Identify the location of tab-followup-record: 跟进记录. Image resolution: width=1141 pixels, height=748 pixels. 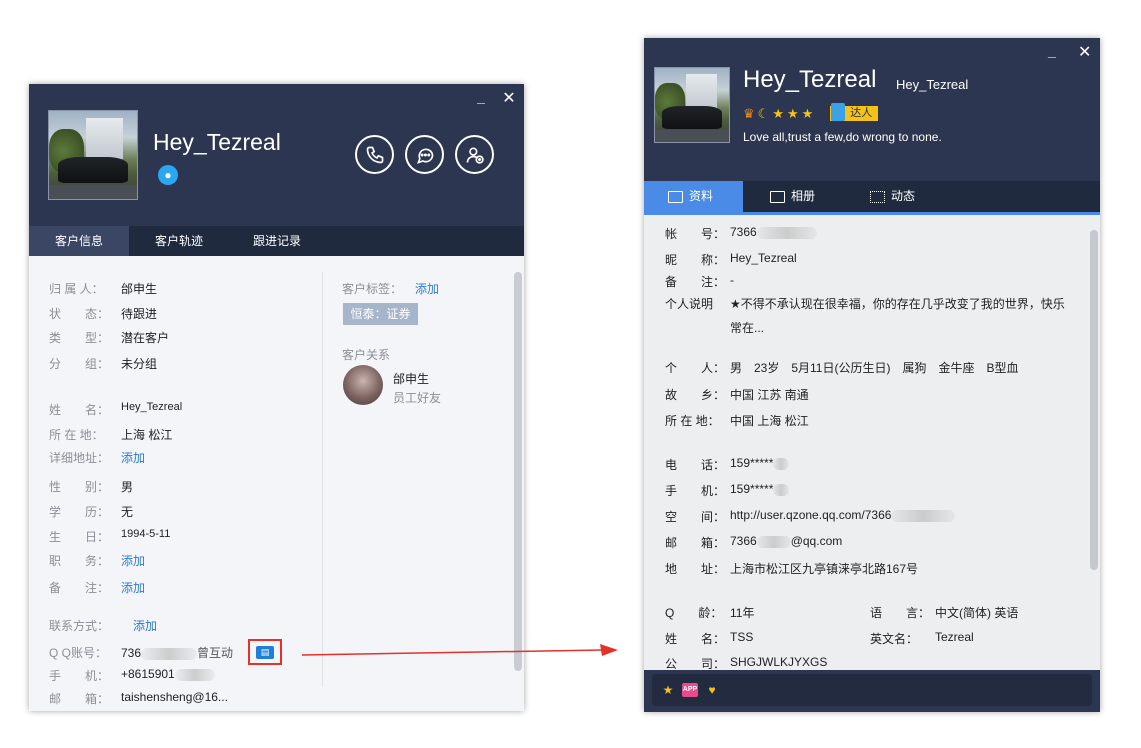
(277, 241).